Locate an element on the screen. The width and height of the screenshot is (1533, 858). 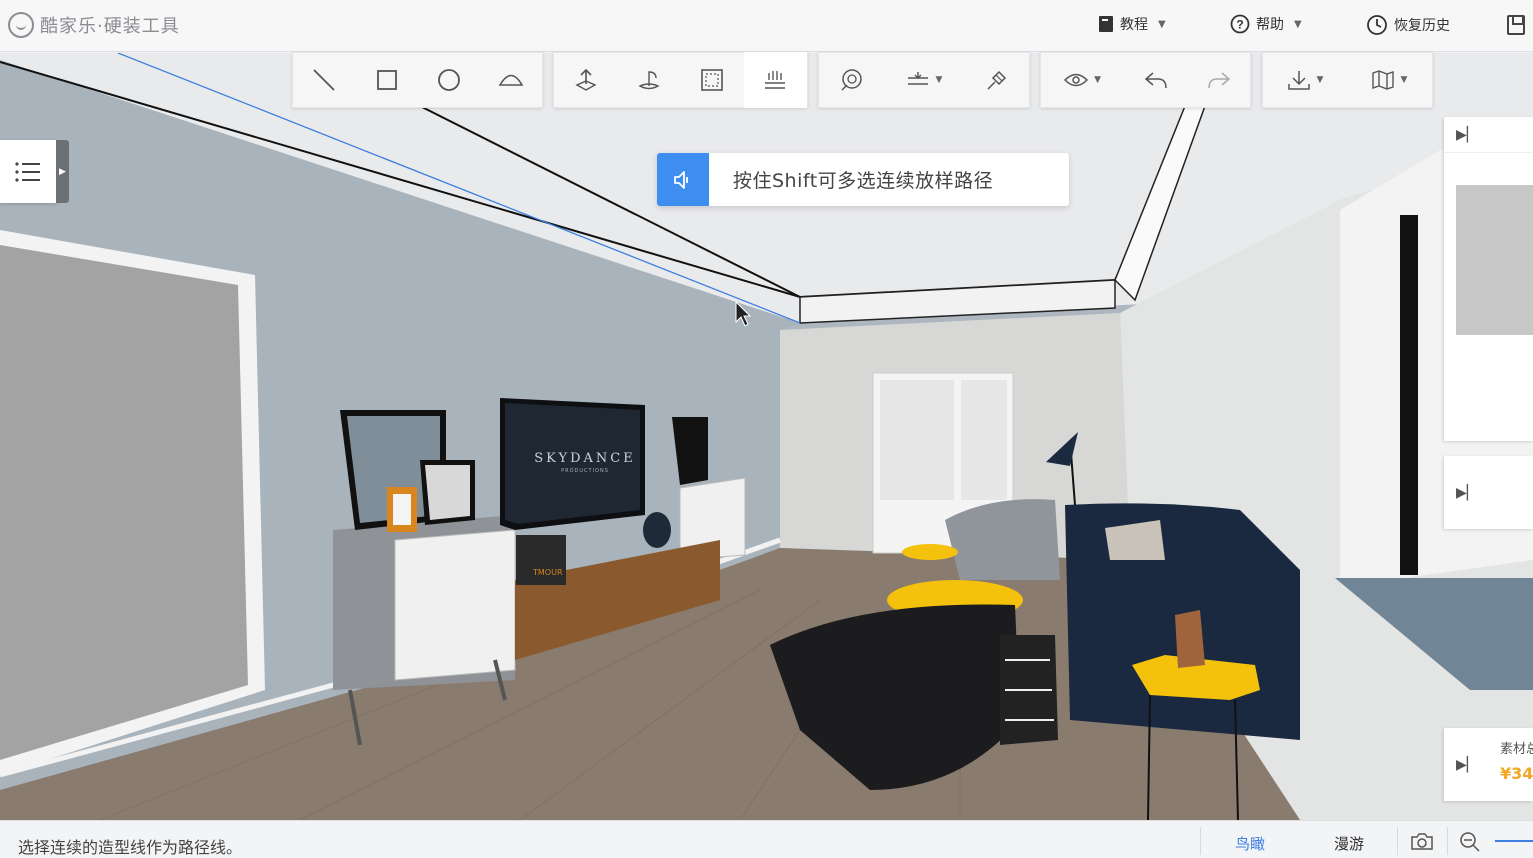
material-brush-icon is located at coordinates (997, 80).